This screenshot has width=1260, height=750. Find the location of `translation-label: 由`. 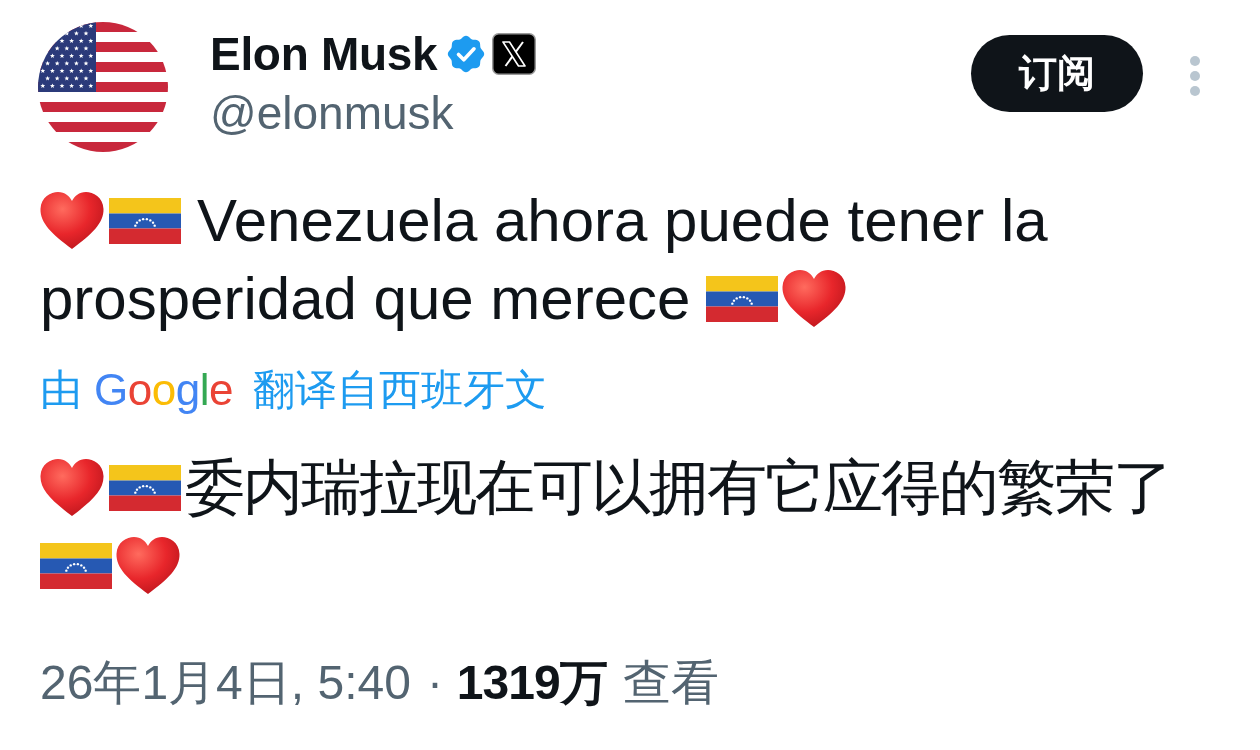

translation-label: 由 is located at coordinates (61, 390).